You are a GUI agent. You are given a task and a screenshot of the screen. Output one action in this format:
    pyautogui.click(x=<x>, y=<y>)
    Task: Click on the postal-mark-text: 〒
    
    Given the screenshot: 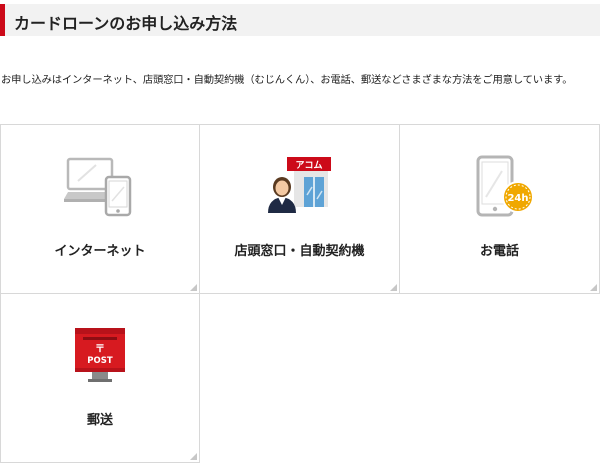 What is the action you would take?
    pyautogui.click(x=100, y=349)
    